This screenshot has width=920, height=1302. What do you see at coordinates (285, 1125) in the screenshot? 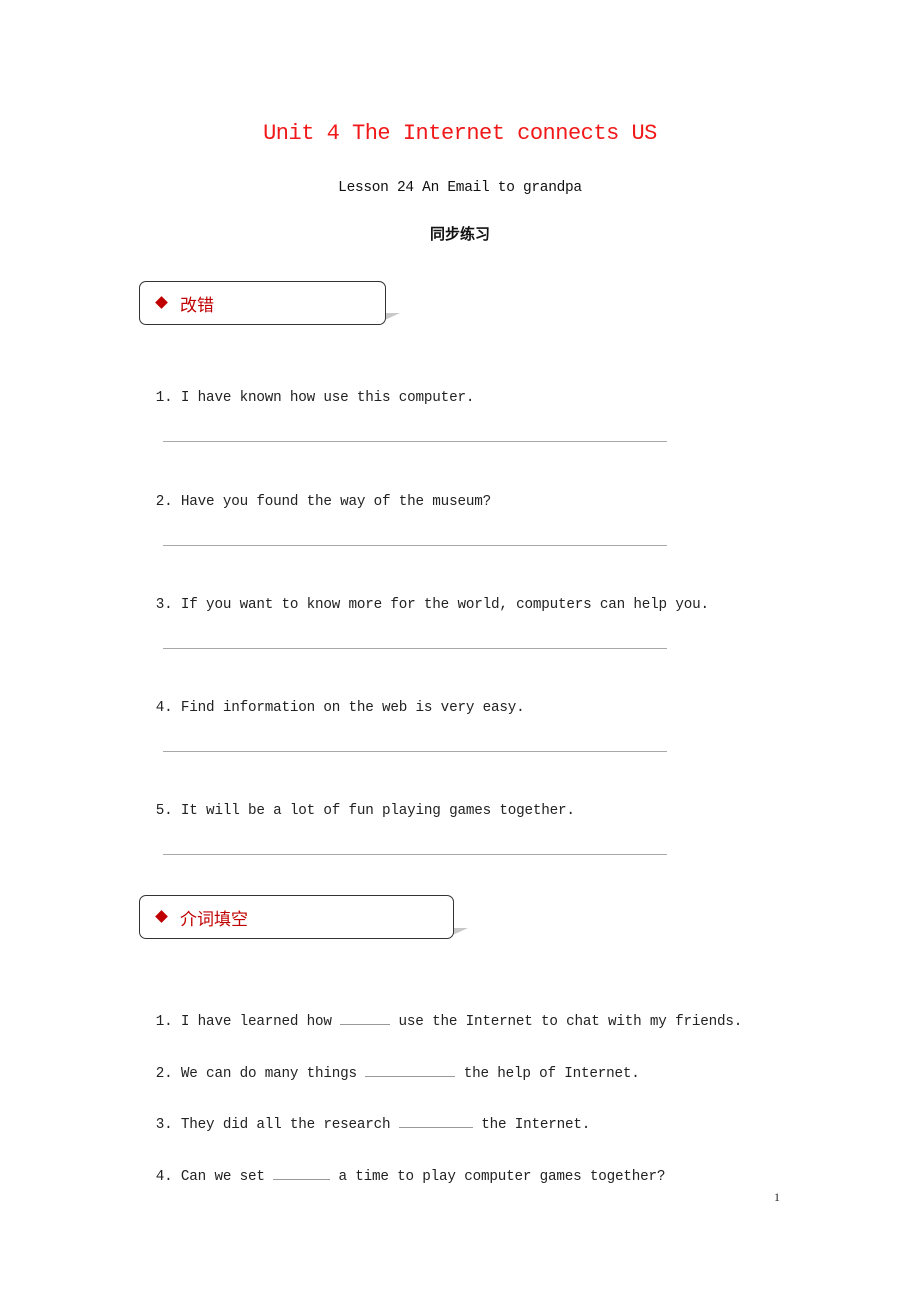
I see `question-text-before: They did all the research` at bounding box center [285, 1125].